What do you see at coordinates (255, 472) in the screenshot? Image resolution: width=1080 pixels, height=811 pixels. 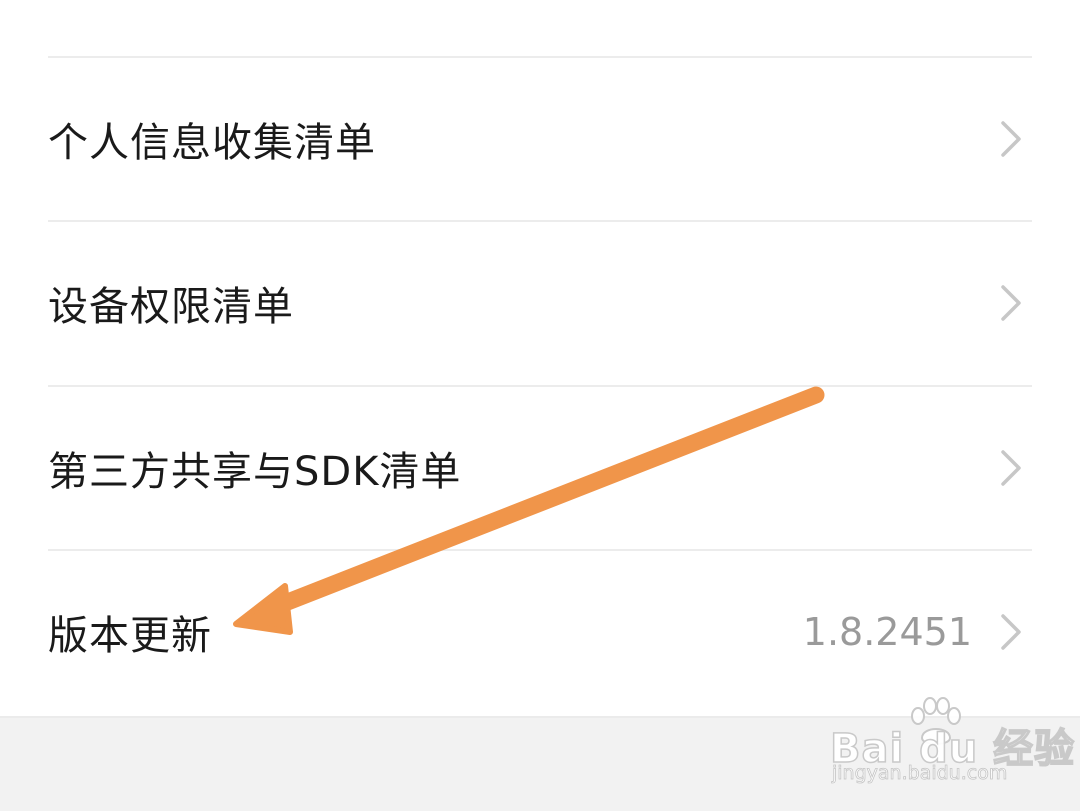 I see `settings-item-label: 第三方共享与SDK清单` at bounding box center [255, 472].